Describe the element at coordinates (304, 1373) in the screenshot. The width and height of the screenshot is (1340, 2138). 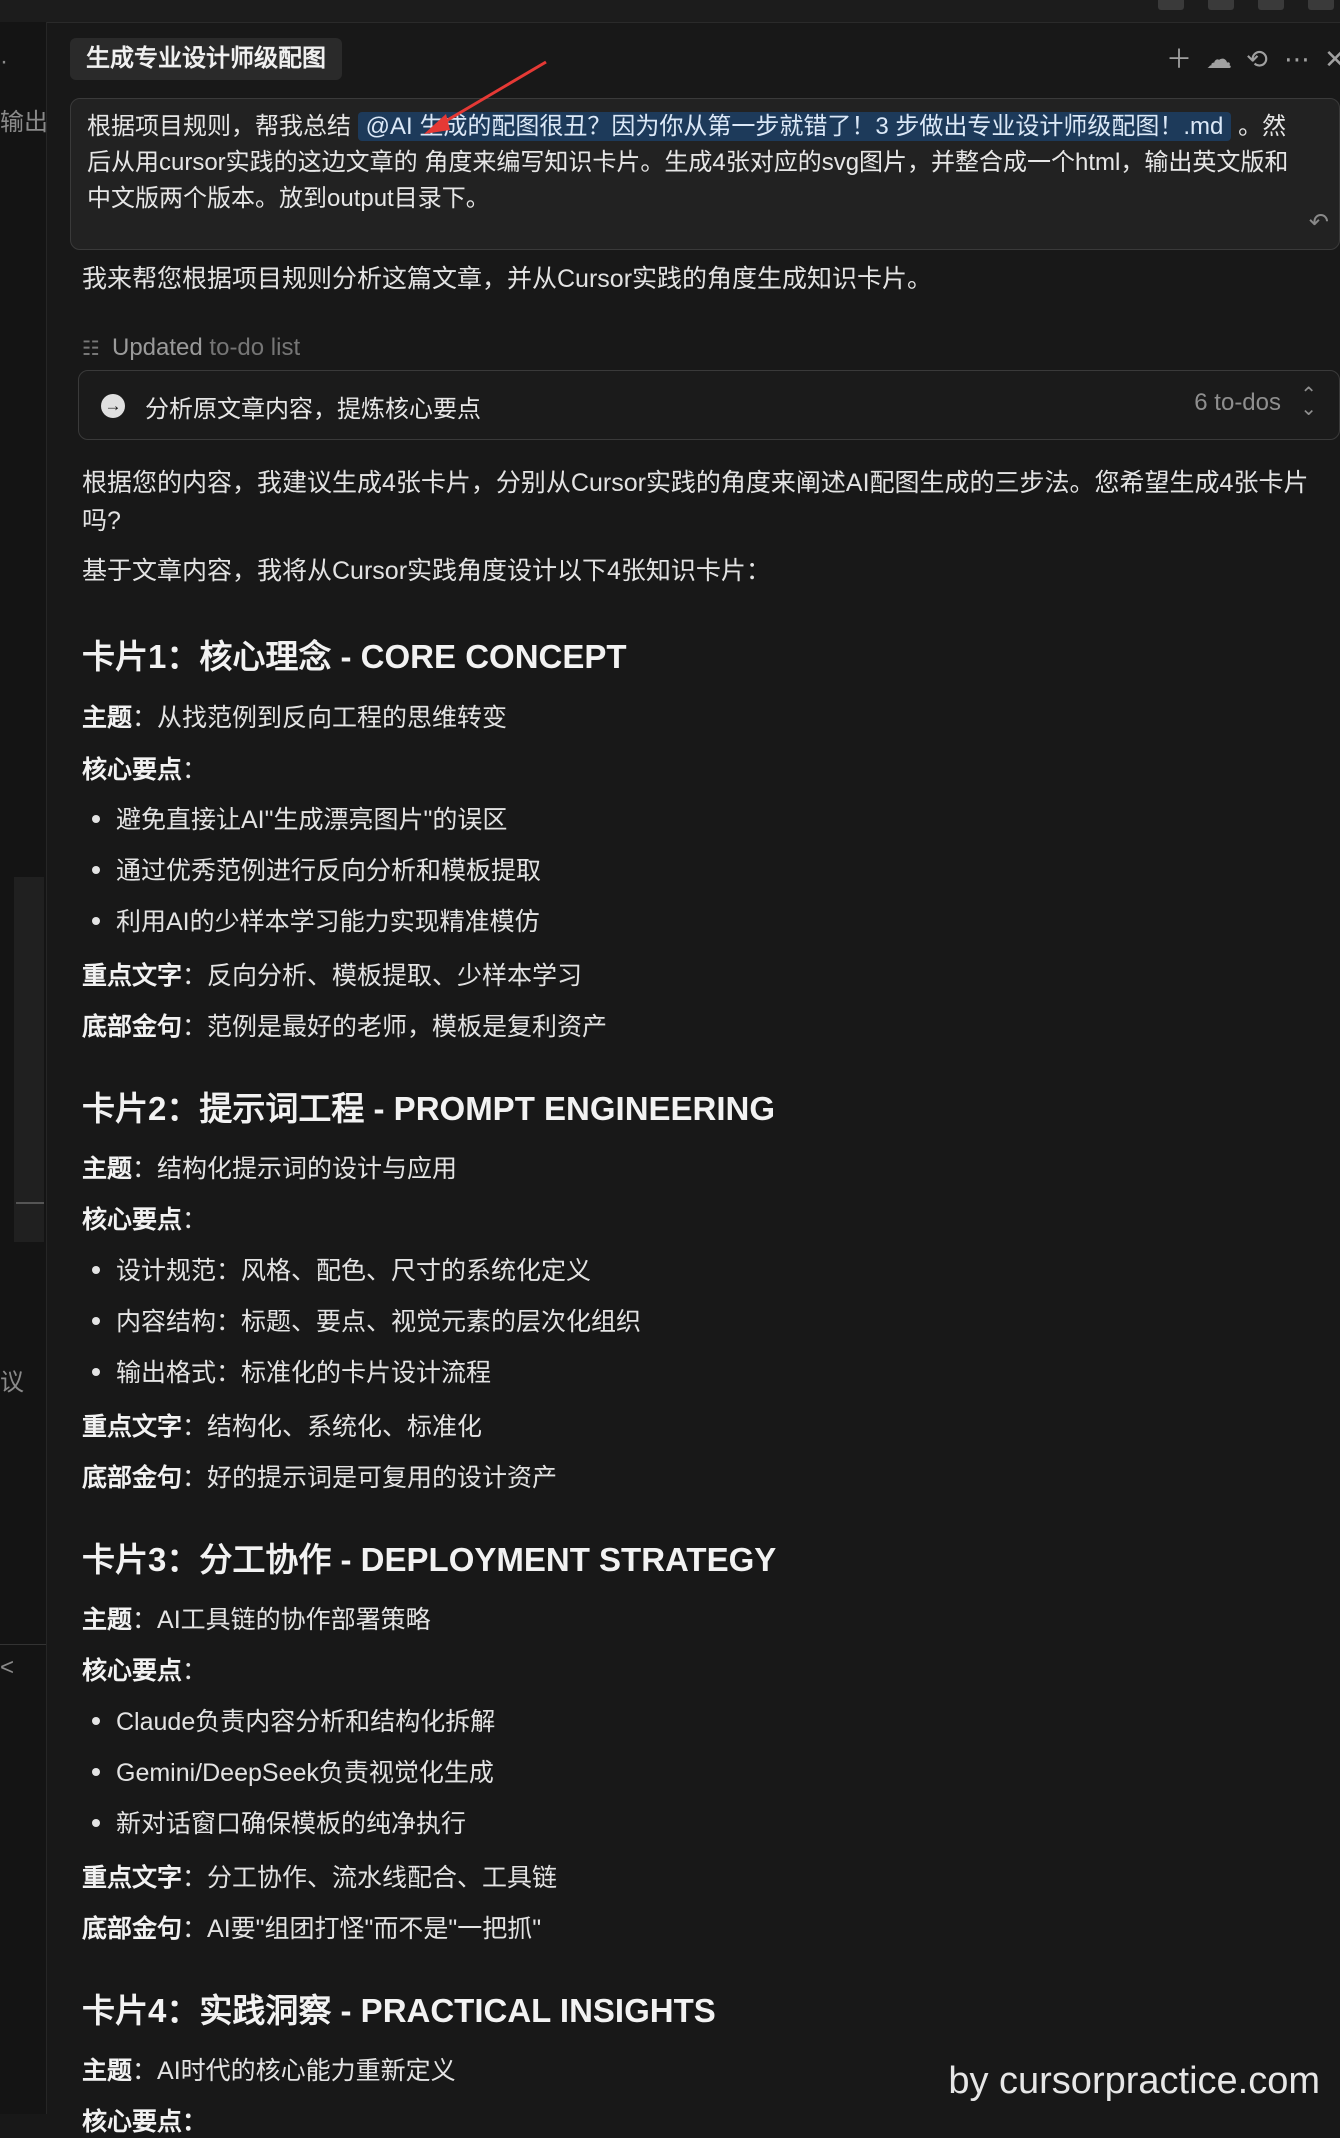
I see `list-item-text: 输出格式：标准化的卡片设计流程` at that location.